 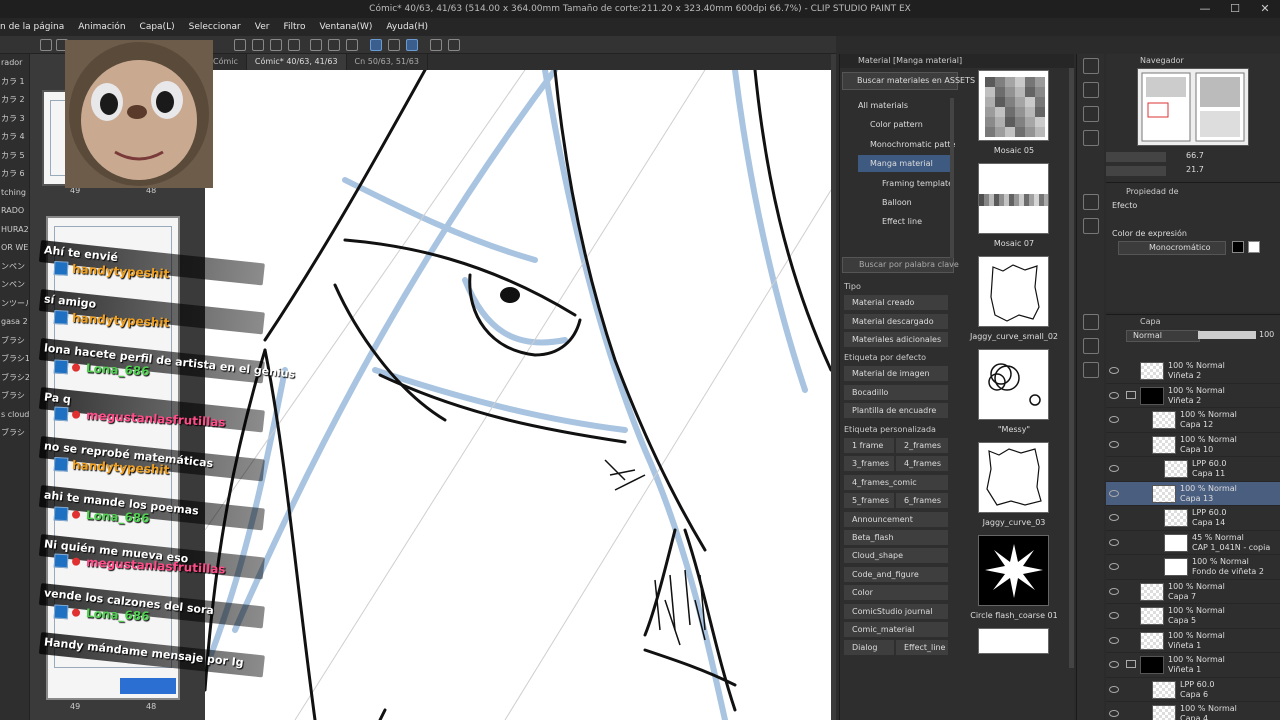 What do you see at coordinates (1193, 616) in the screenshot?
I see `layer-row: 100 % Normal Capa 5` at bounding box center [1193, 616].